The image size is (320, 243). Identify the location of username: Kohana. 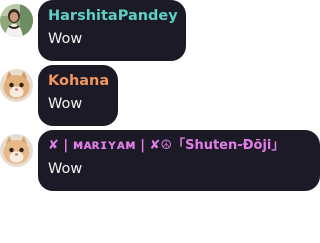
(78, 81).